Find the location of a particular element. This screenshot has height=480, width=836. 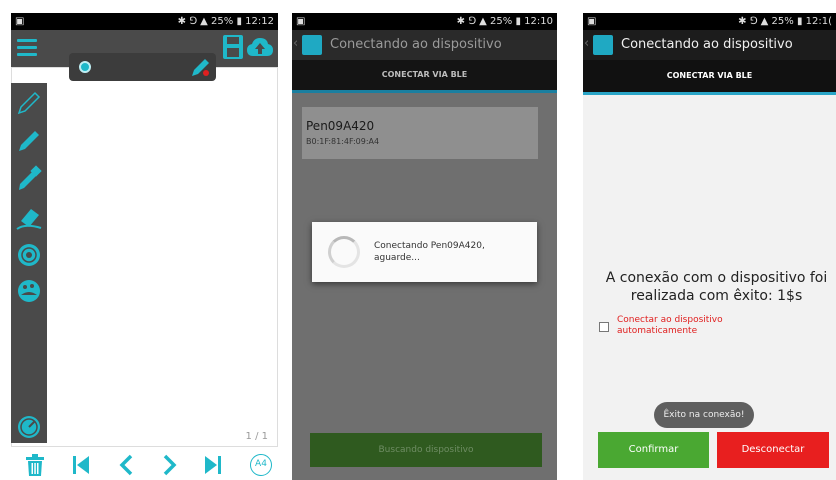

clock: 12:1( is located at coordinates (818, 21).